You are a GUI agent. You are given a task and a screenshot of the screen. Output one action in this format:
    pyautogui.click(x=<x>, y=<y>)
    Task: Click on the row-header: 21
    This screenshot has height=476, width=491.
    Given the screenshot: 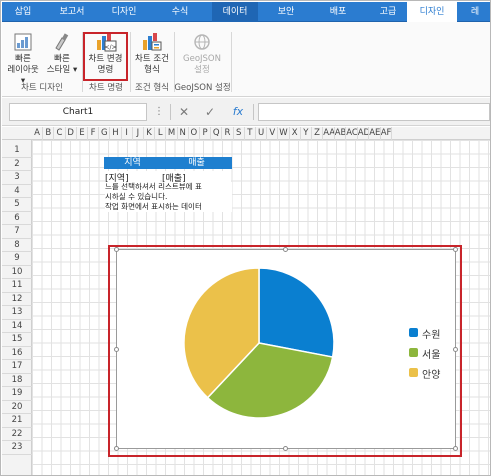 What is the action you would take?
    pyautogui.click(x=17, y=421)
    